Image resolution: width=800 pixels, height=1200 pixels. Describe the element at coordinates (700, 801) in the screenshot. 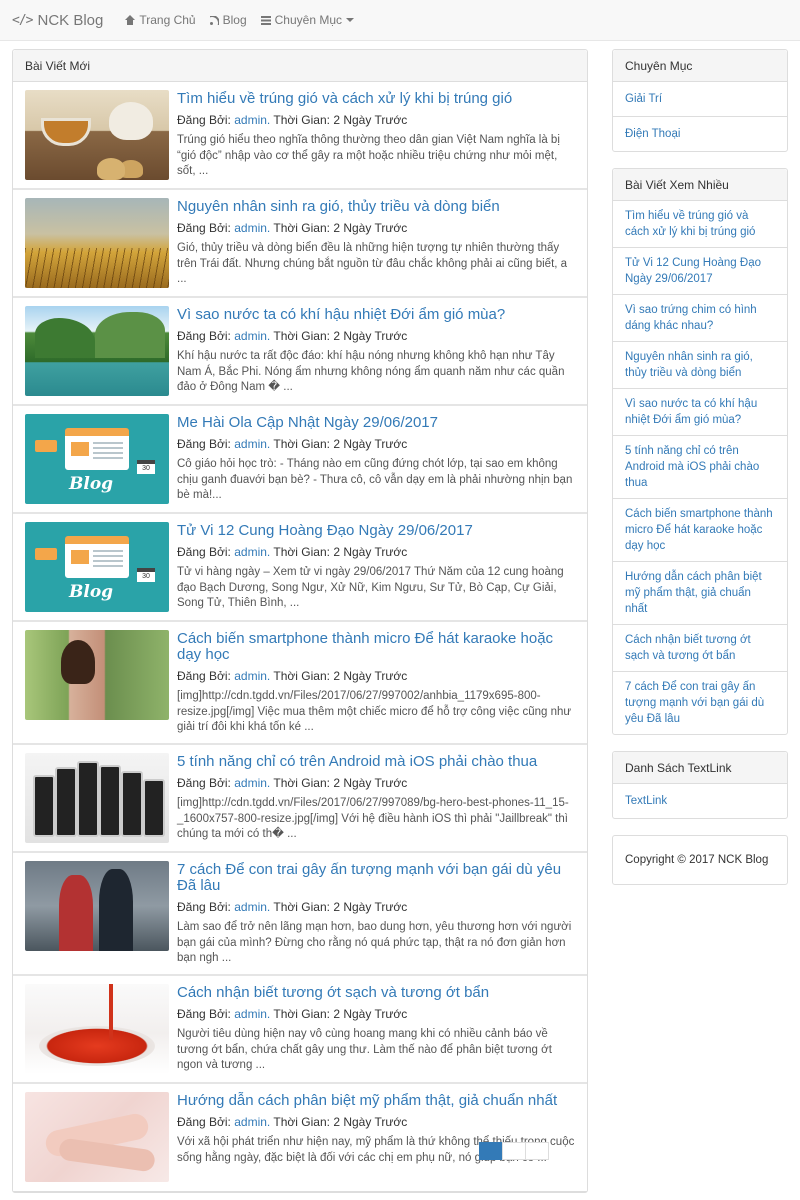

I see `textlink-link: TextLink` at that location.